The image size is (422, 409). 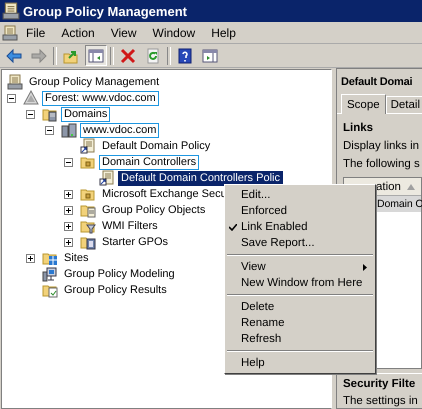 I want to click on show-tree-button, so click(x=96, y=55).